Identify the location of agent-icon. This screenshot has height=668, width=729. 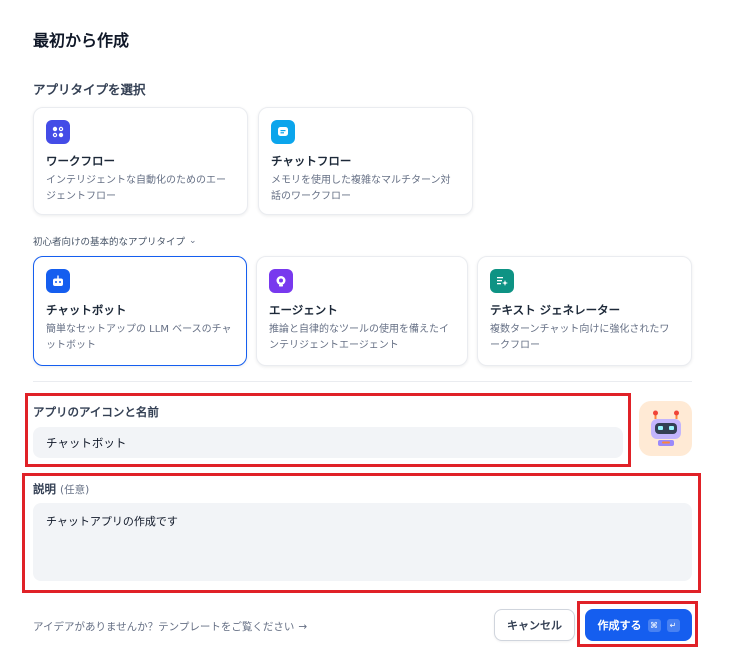
(281, 281).